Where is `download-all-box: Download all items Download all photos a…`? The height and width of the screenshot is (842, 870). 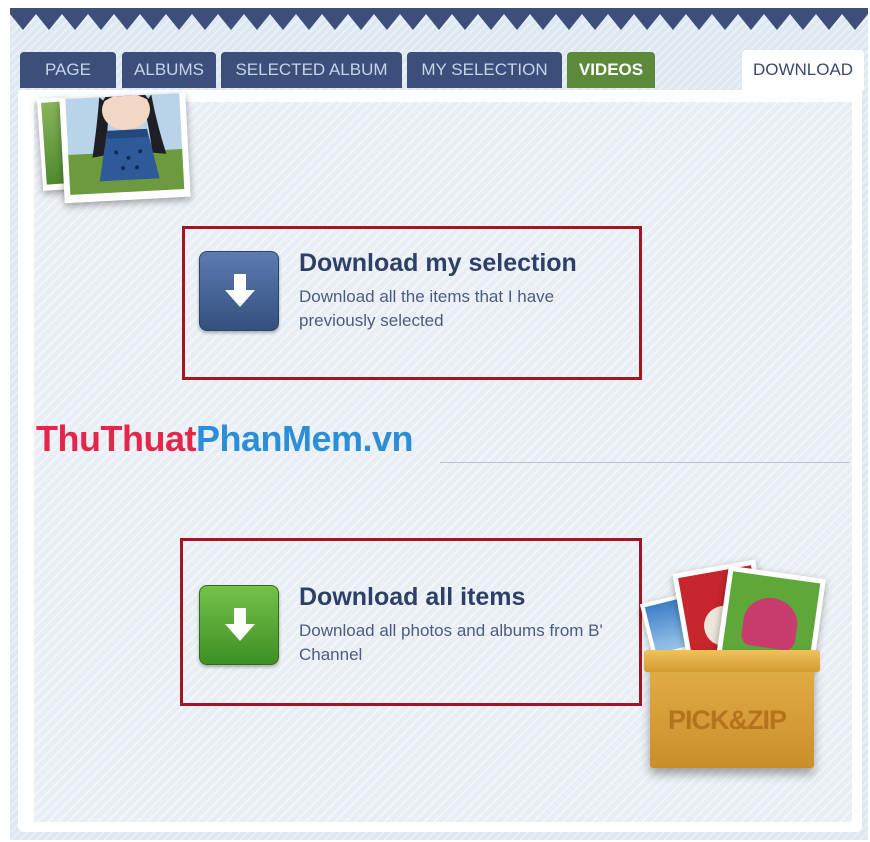
download-all-box: Download all items Download all photos a… is located at coordinates (411, 622).